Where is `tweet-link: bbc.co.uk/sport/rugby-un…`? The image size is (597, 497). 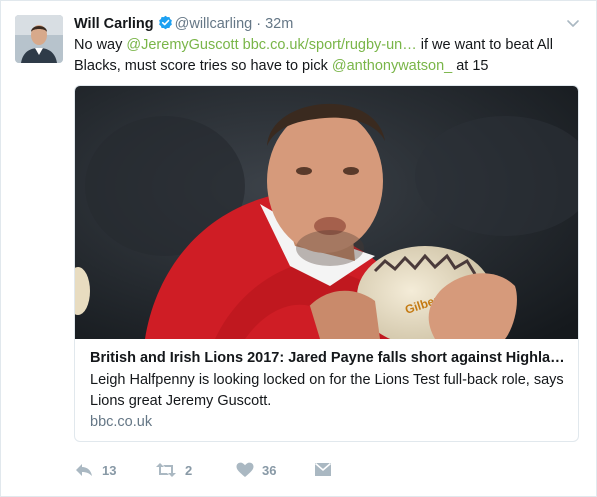
tweet-link: bbc.co.uk/sport/rugby-un… is located at coordinates (330, 45).